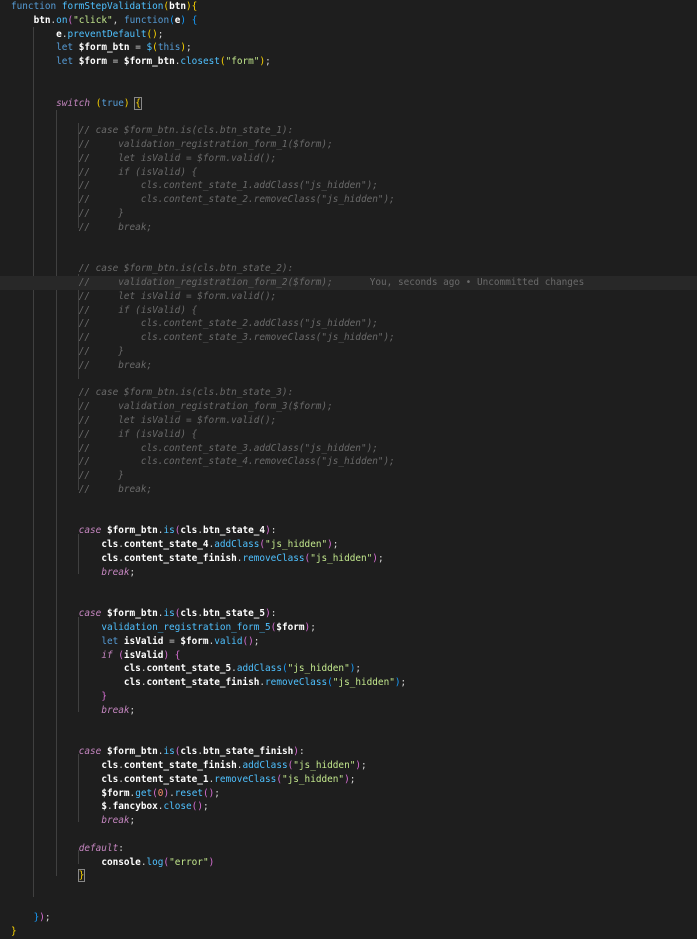  What do you see at coordinates (81, 876) in the screenshot?
I see `code-token: }` at bounding box center [81, 876].